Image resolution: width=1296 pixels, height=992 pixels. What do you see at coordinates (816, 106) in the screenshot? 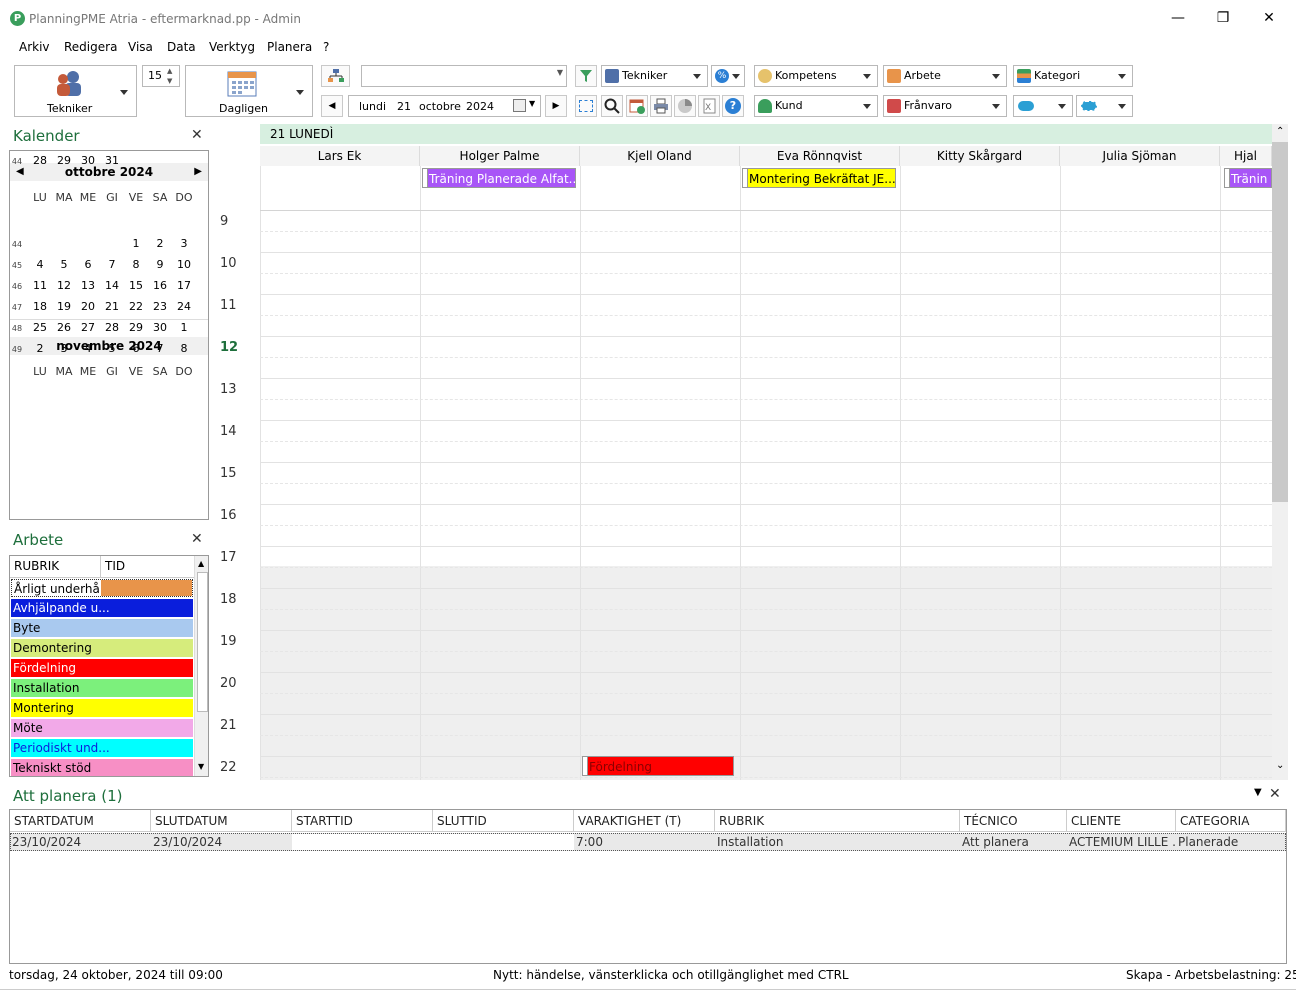
I see `kund-filter-dropdown: Kund` at bounding box center [816, 106].